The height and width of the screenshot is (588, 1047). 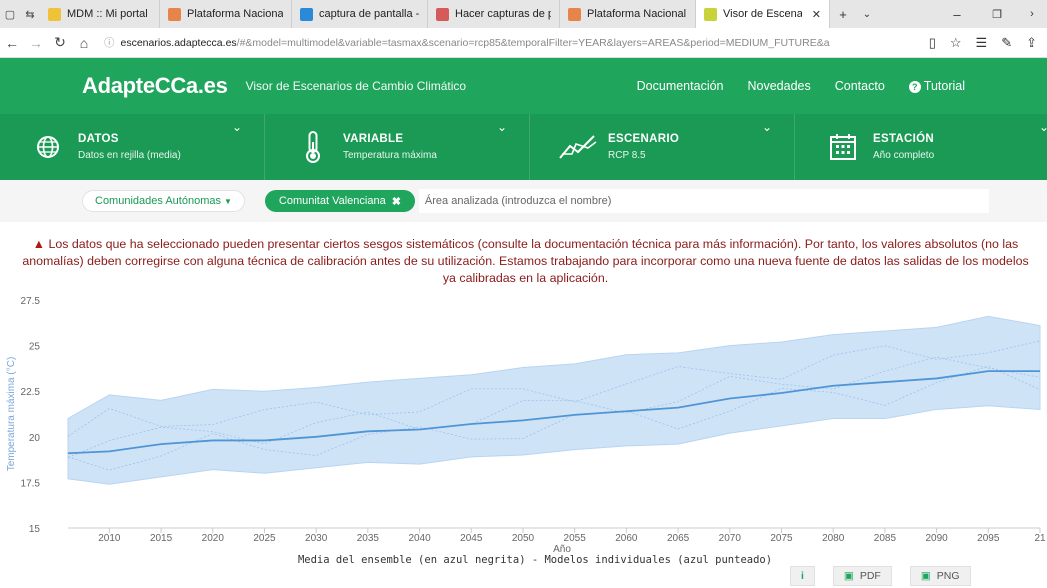 I want to click on selector-datos-title: DATOS, so click(x=98, y=139).